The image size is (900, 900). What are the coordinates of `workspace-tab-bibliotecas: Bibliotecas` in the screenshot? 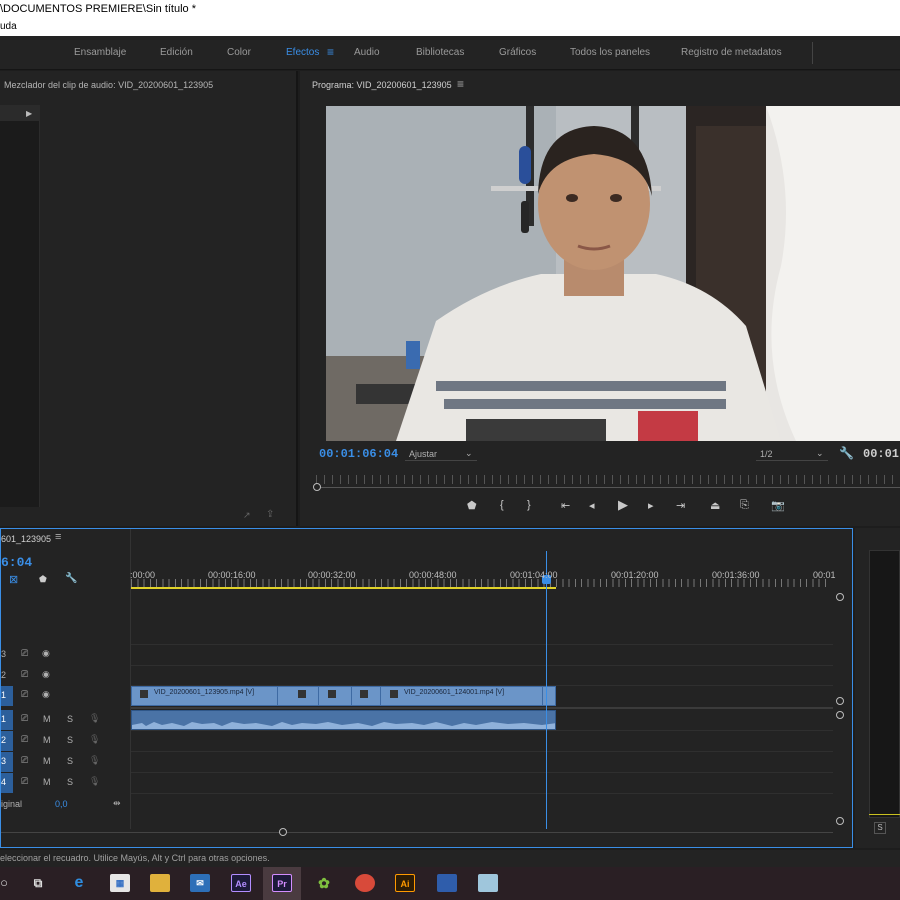 It's located at (440, 52).